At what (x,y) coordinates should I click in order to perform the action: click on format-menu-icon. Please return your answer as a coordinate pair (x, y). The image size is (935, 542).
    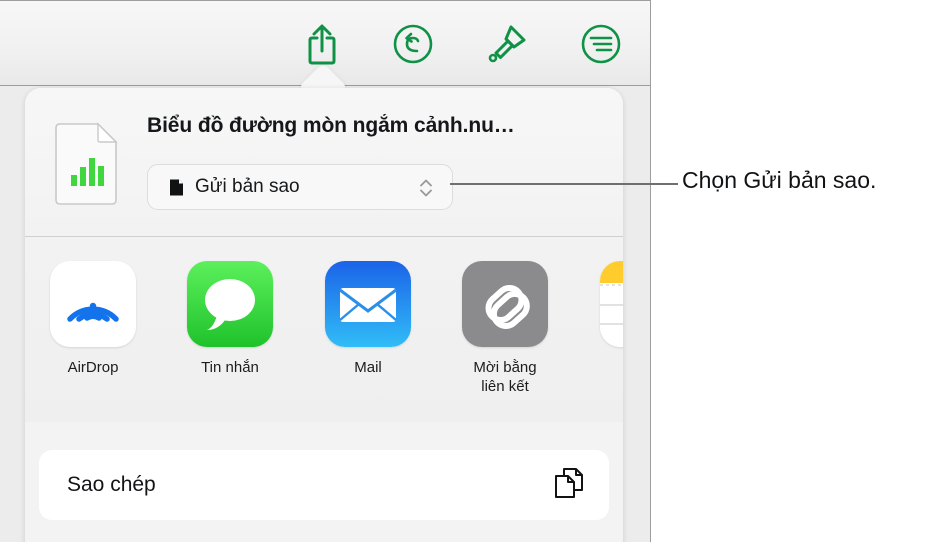
    Looking at the image, I should click on (601, 44).